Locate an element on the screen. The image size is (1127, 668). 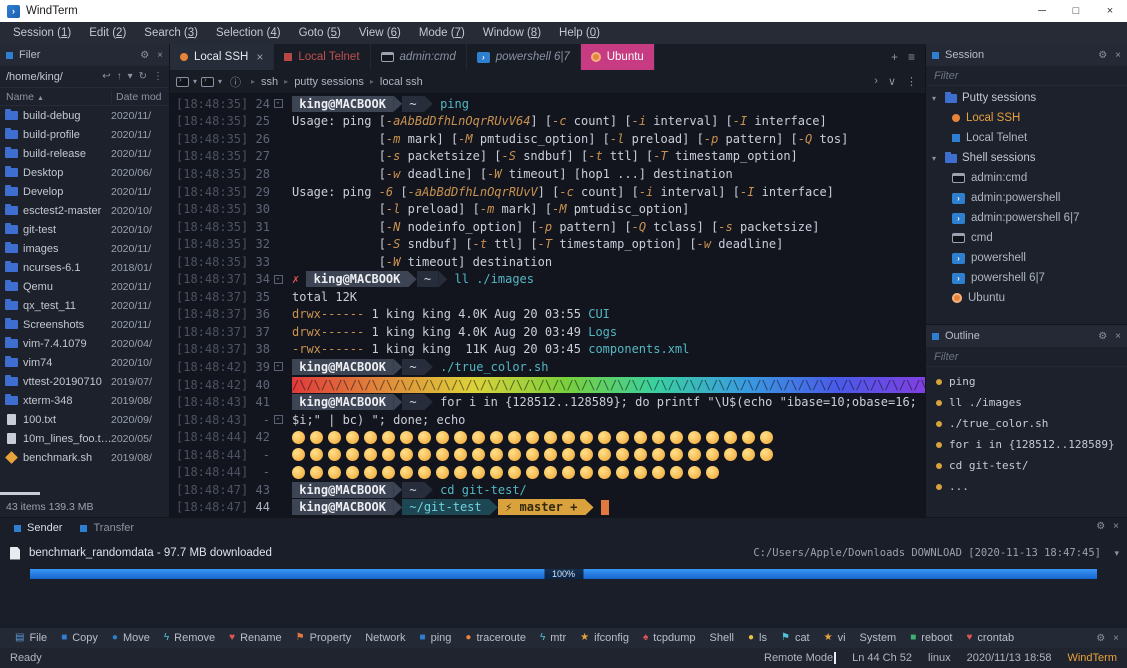
close-button: × is located at coordinates (1110, 11).